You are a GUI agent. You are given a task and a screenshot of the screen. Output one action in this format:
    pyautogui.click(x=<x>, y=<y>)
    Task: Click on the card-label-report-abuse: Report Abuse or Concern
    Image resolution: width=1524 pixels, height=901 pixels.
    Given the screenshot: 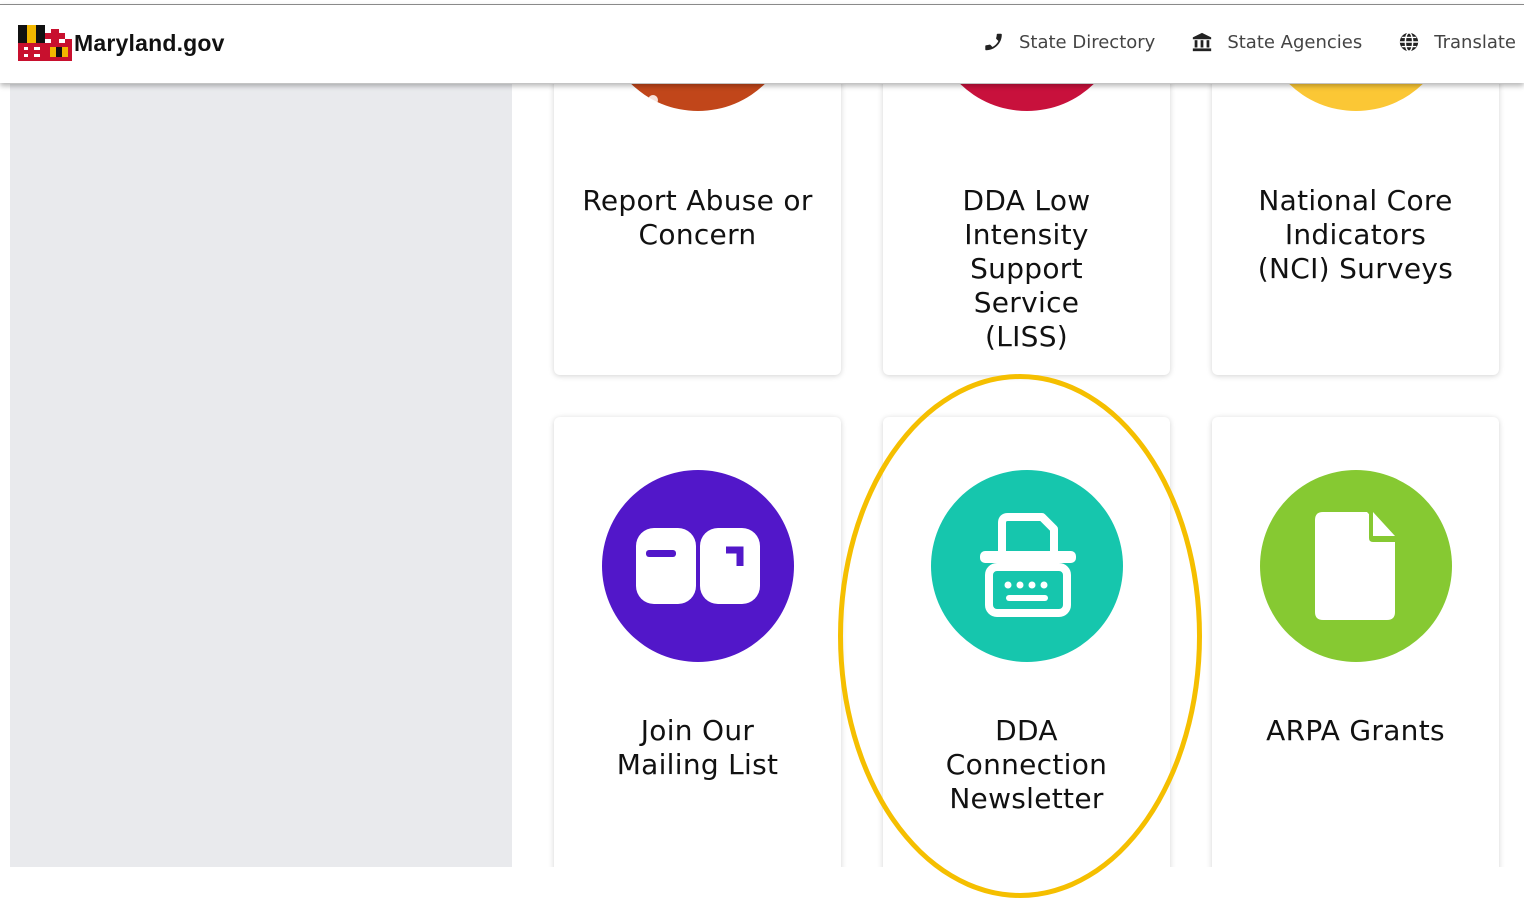 What is the action you would take?
    pyautogui.click(x=697, y=217)
    